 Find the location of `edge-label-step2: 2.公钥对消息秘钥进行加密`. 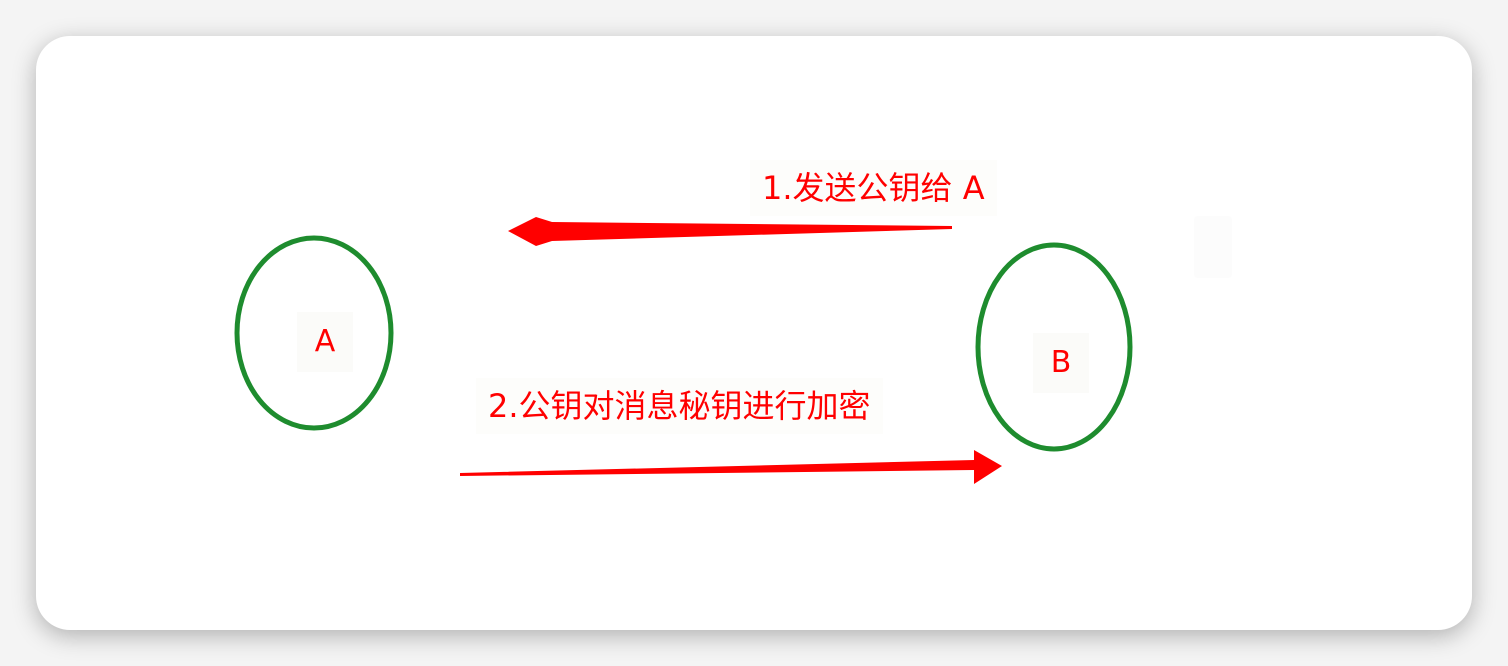

edge-label-step2: 2.公钥对消息秘钥进行加密 is located at coordinates (679, 406).